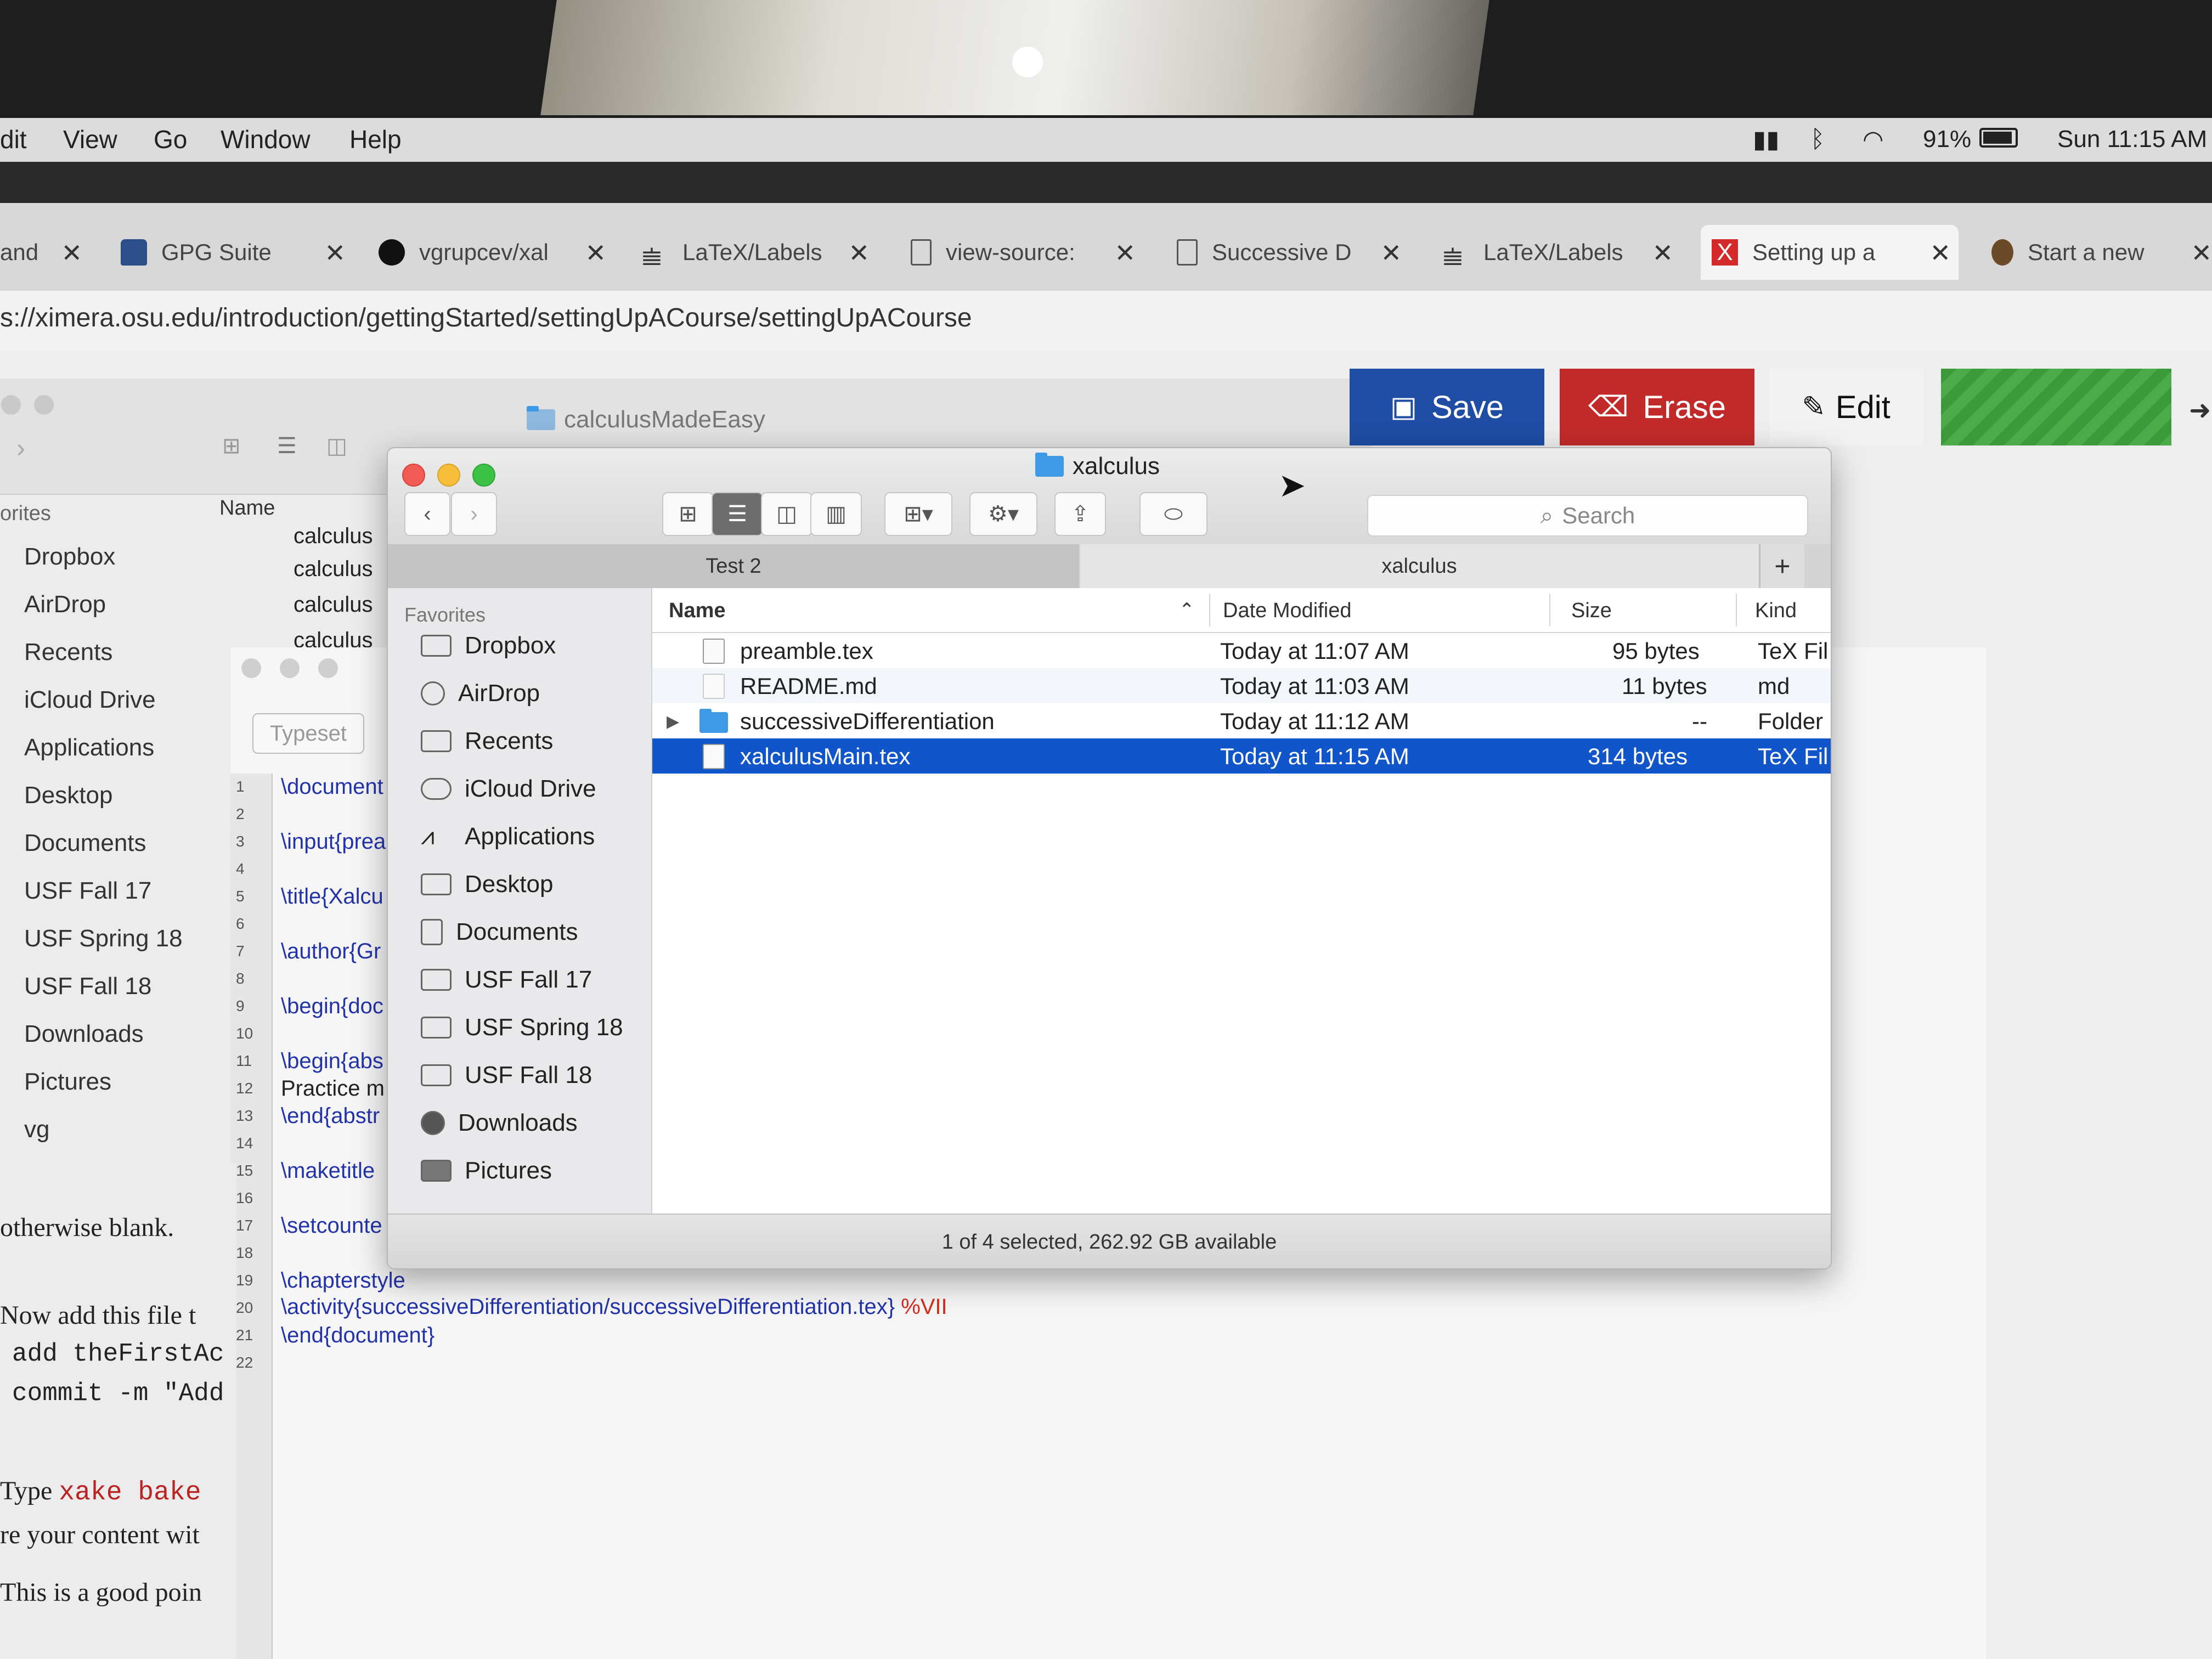 The height and width of the screenshot is (1659, 2212). What do you see at coordinates (508, 837) in the screenshot?
I see `sidebar-item-applications: ⩘ Applications` at bounding box center [508, 837].